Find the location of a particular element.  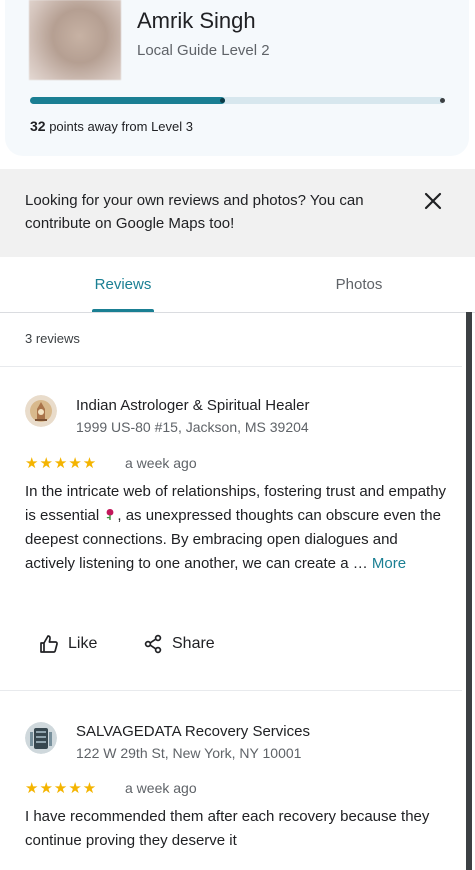

points-away-label: points away from Level 3 is located at coordinates (119, 126).